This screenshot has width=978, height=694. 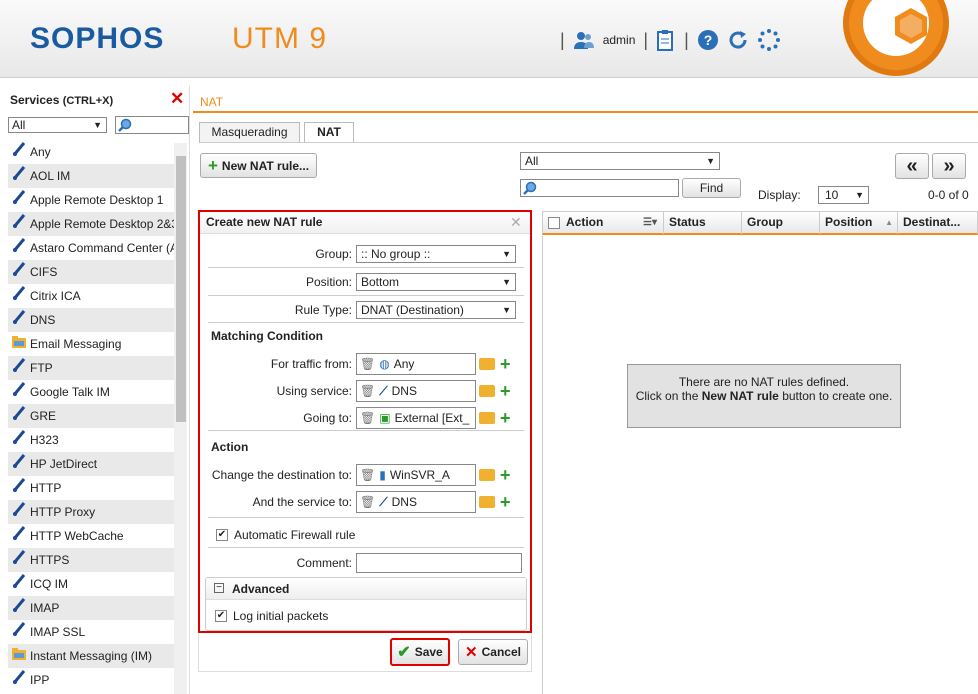 What do you see at coordinates (91, 560) in the screenshot?
I see `list-item: HTTPS` at bounding box center [91, 560].